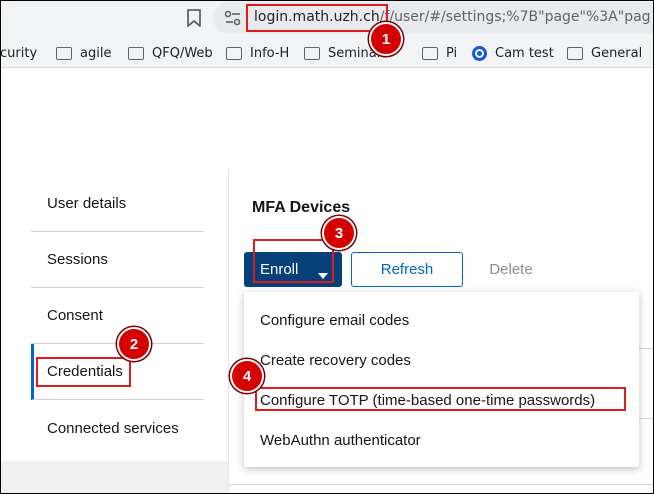  Describe the element at coordinates (335, 320) in the screenshot. I see `menu-item-label: Configure email codes` at that location.